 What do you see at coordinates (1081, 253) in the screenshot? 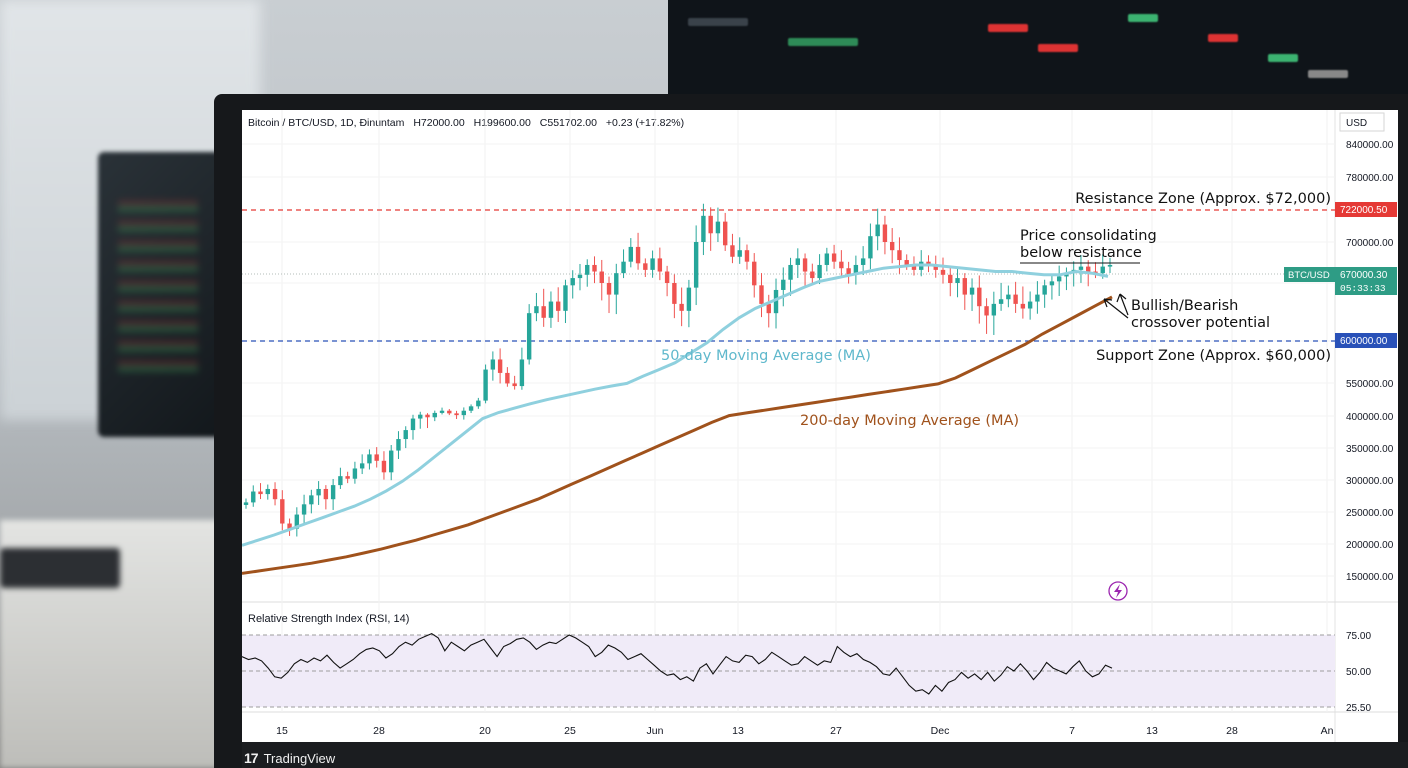
I see `consolidation-note-line2: below resistance` at bounding box center [1081, 253].